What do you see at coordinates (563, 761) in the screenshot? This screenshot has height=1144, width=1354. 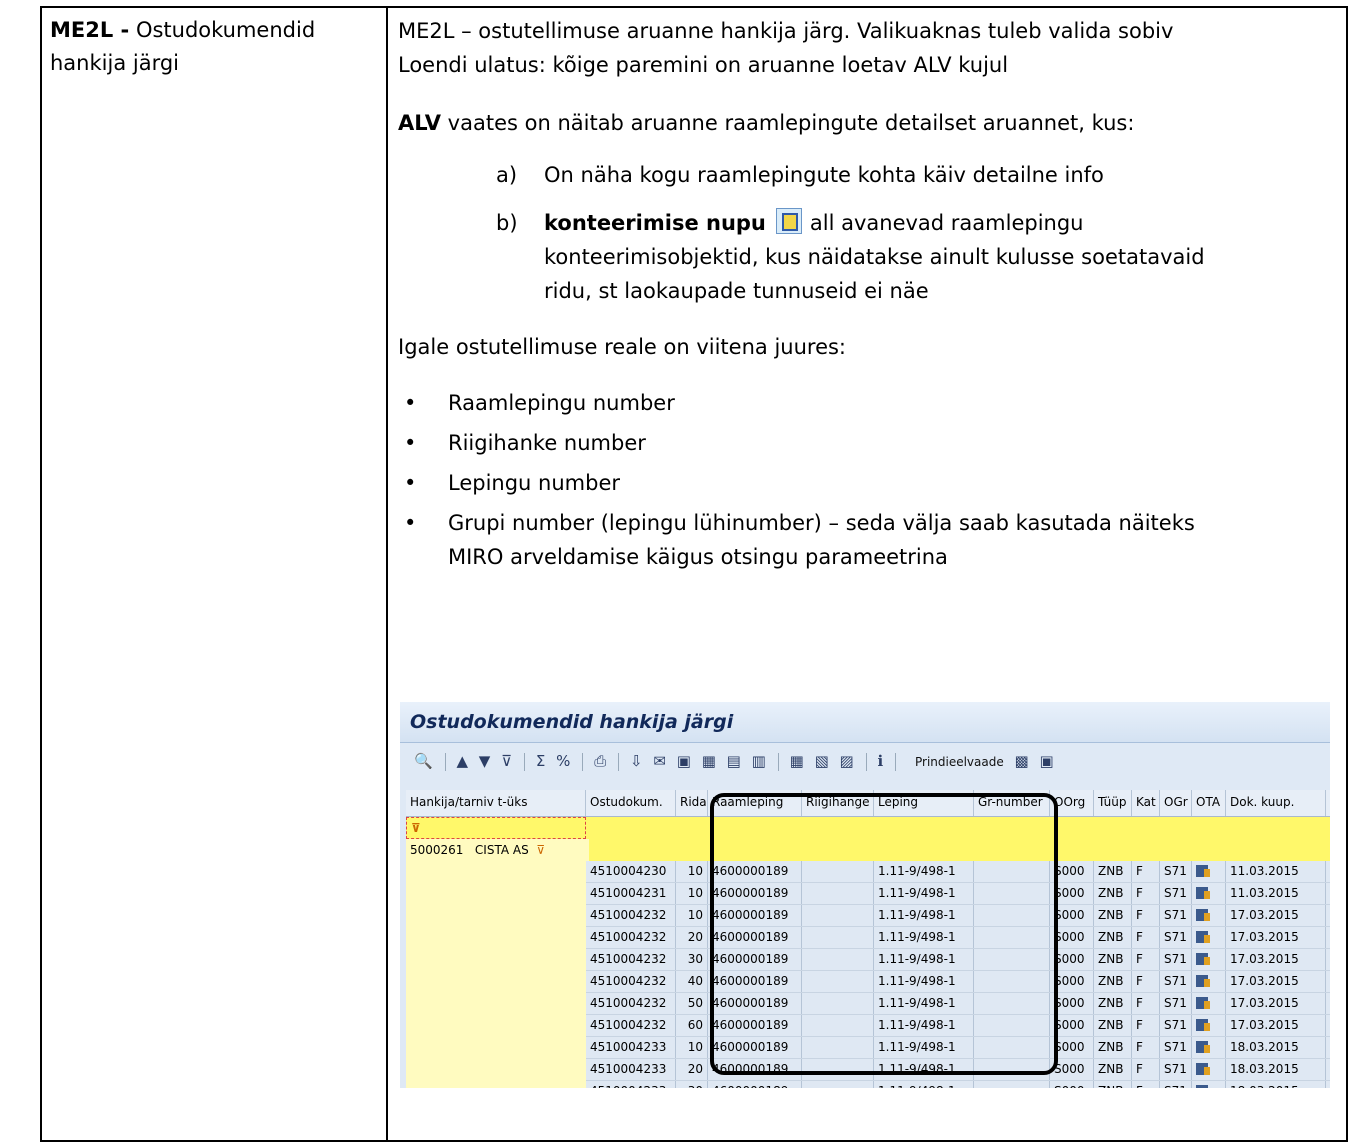 I see `subtotal-icon: %` at bounding box center [563, 761].